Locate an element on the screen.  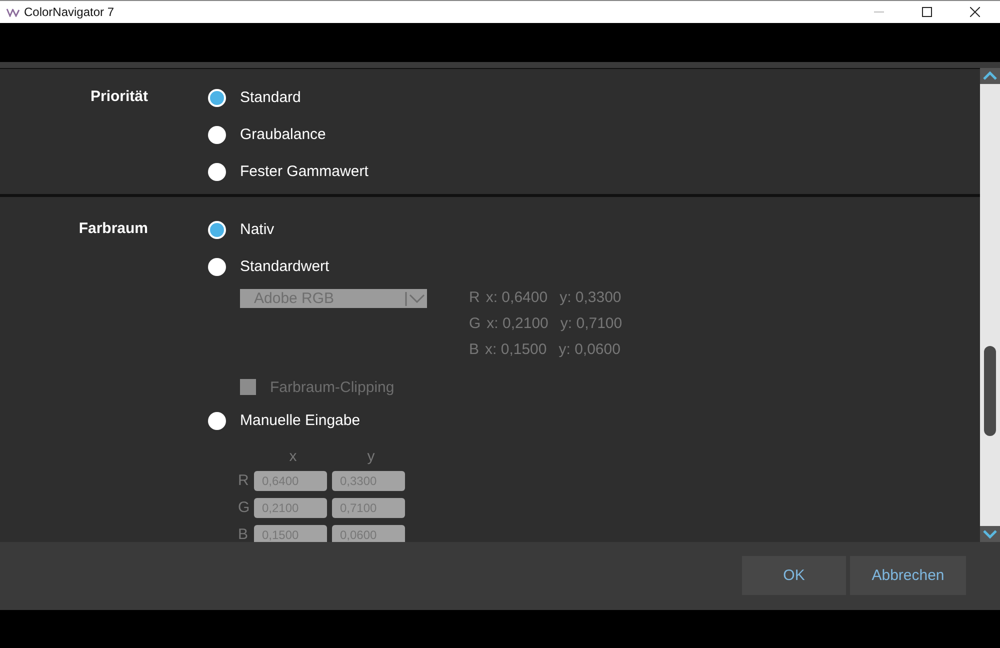
option-label: Manuelle Eingabe is located at coordinates (300, 420).